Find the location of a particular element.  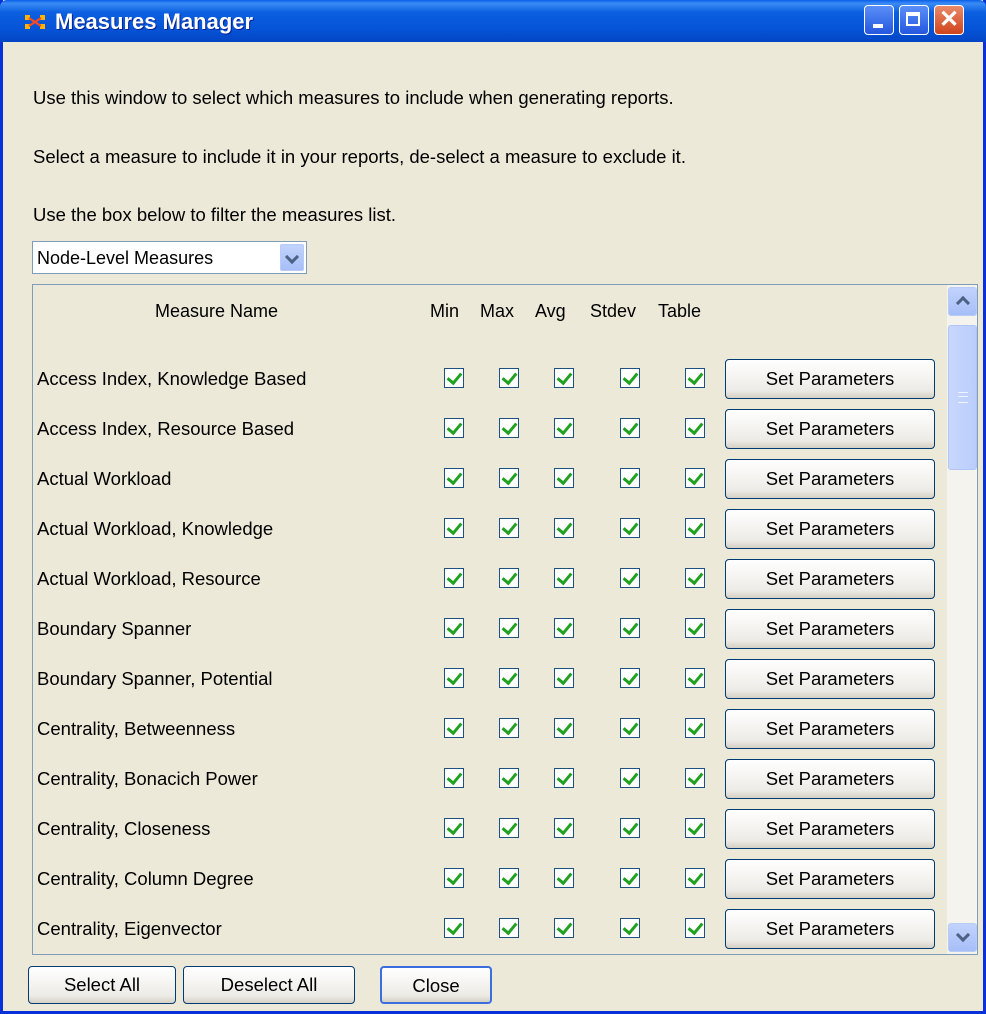

close-icon: ✕ is located at coordinates (949, 19).